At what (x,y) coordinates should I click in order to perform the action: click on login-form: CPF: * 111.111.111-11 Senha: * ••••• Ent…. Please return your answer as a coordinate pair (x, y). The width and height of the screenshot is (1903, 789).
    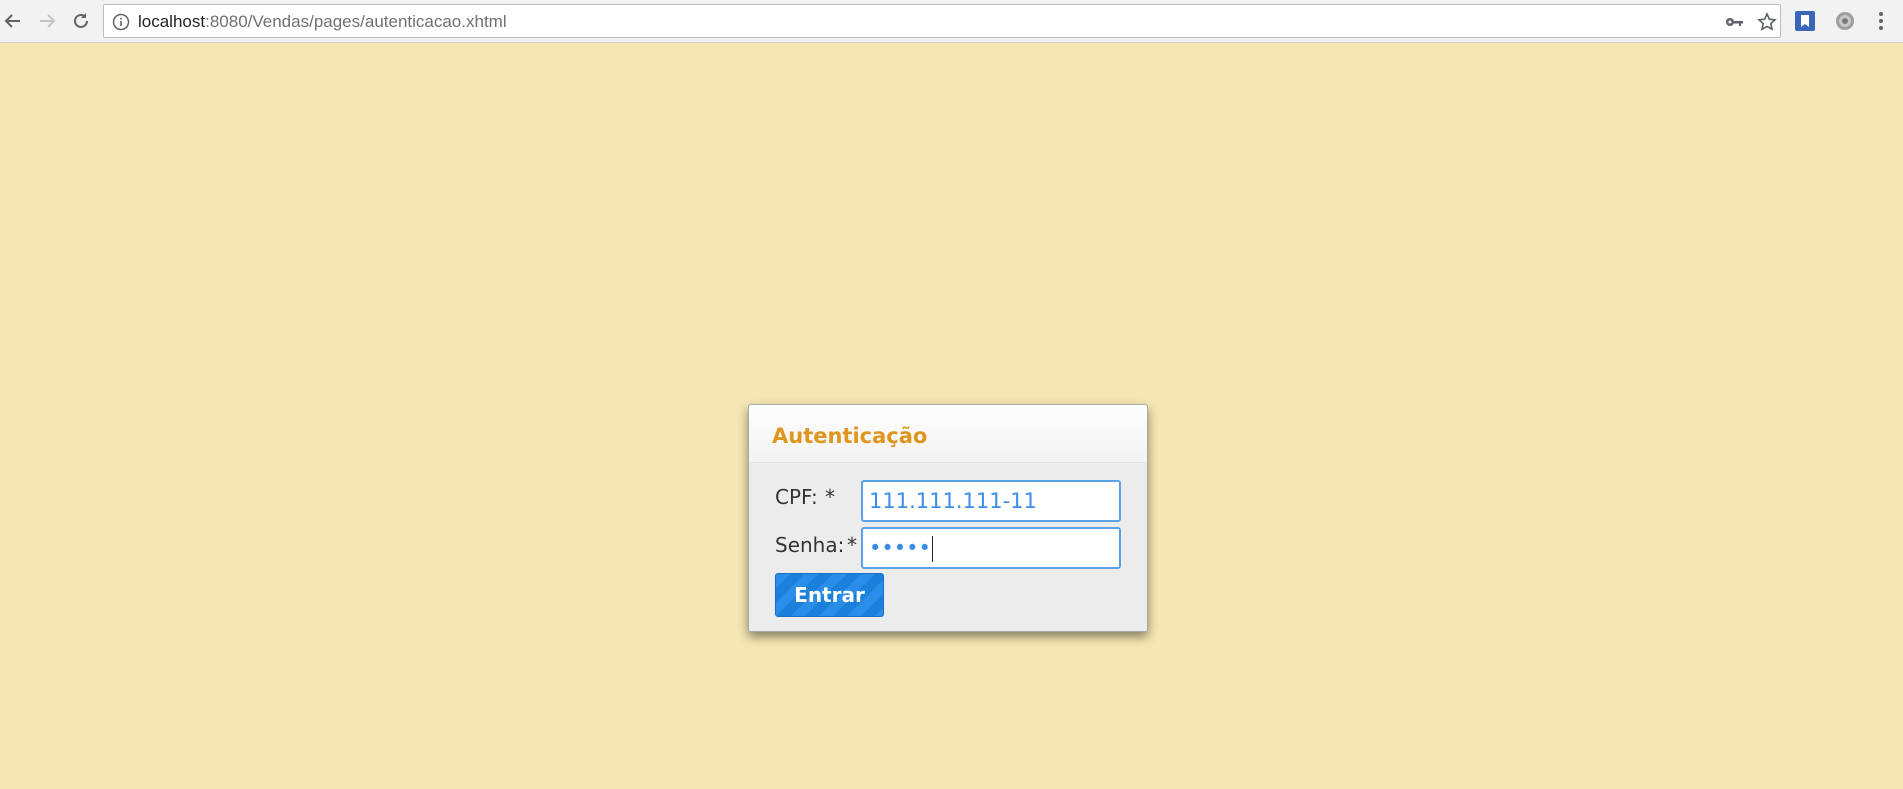
    Looking at the image, I should click on (948, 547).